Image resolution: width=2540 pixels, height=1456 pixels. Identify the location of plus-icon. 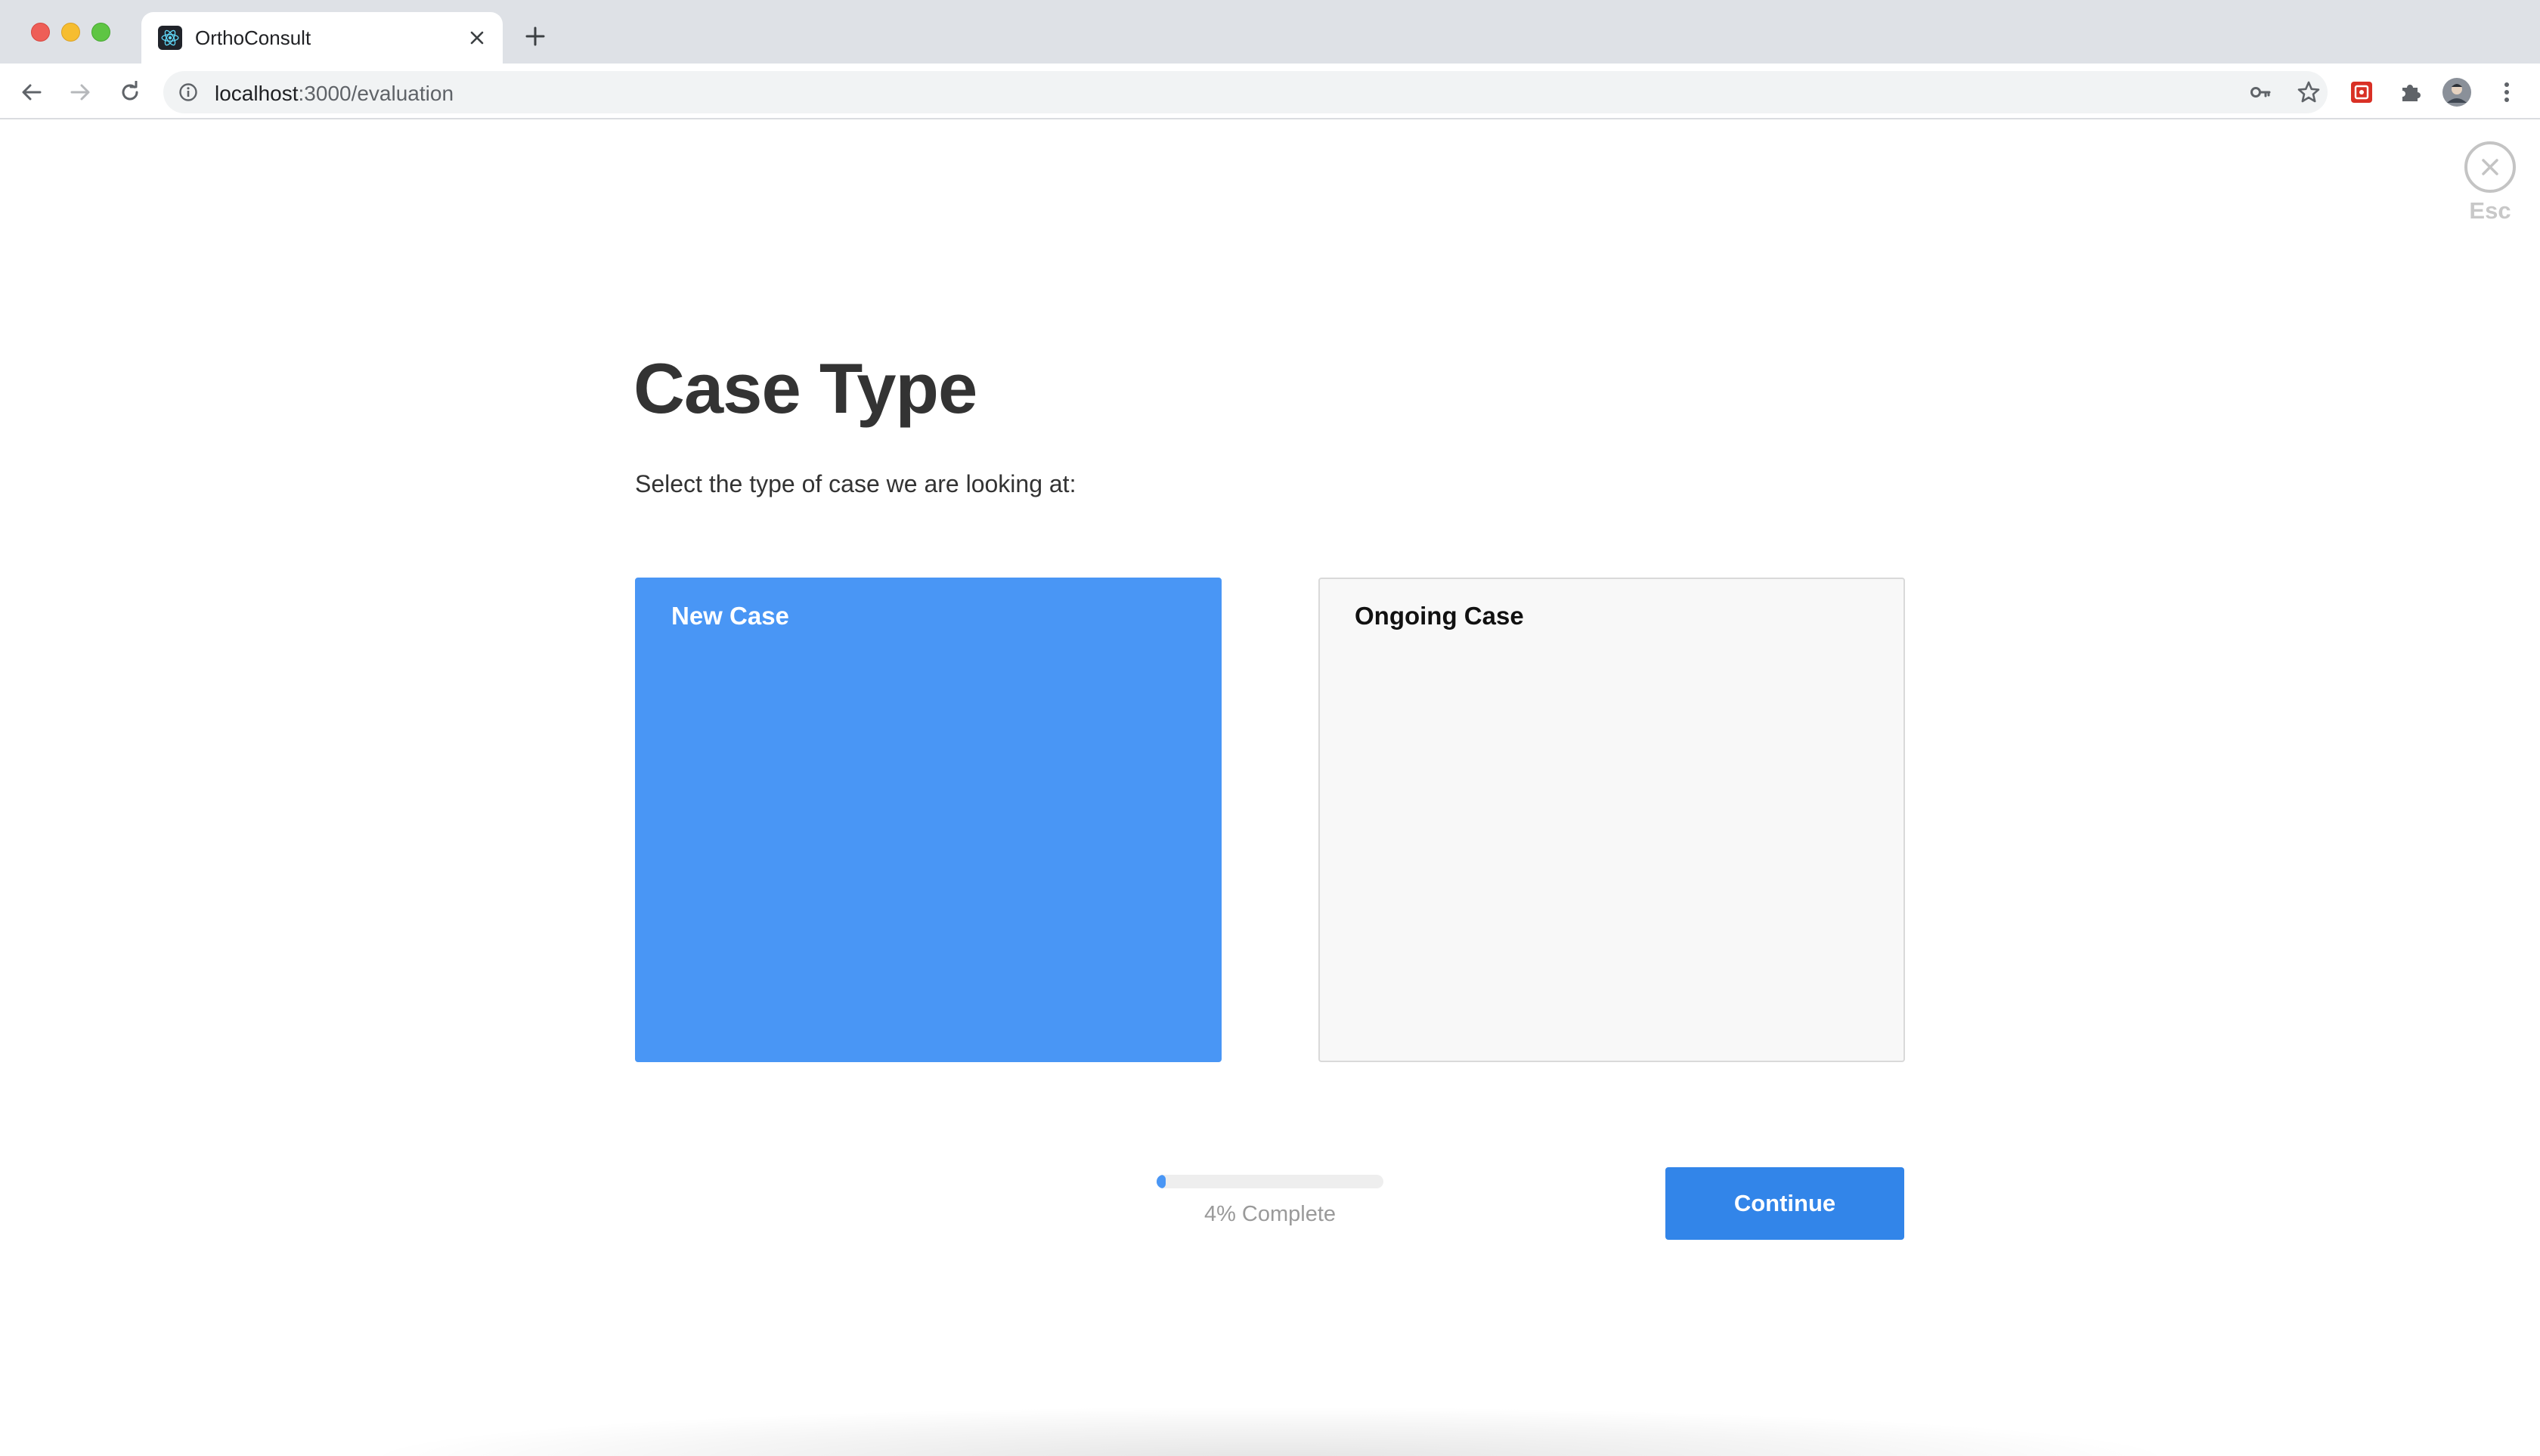
(535, 36).